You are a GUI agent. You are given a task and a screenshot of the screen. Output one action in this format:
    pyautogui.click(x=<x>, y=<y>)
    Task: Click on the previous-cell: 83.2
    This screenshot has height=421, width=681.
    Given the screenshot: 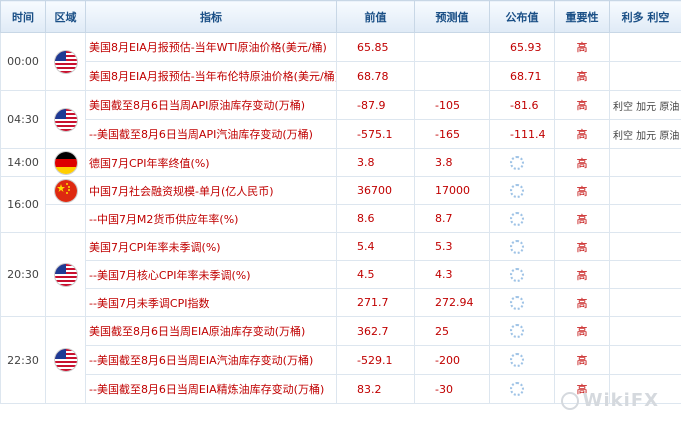 What is the action you would take?
    pyautogui.click(x=375, y=389)
    